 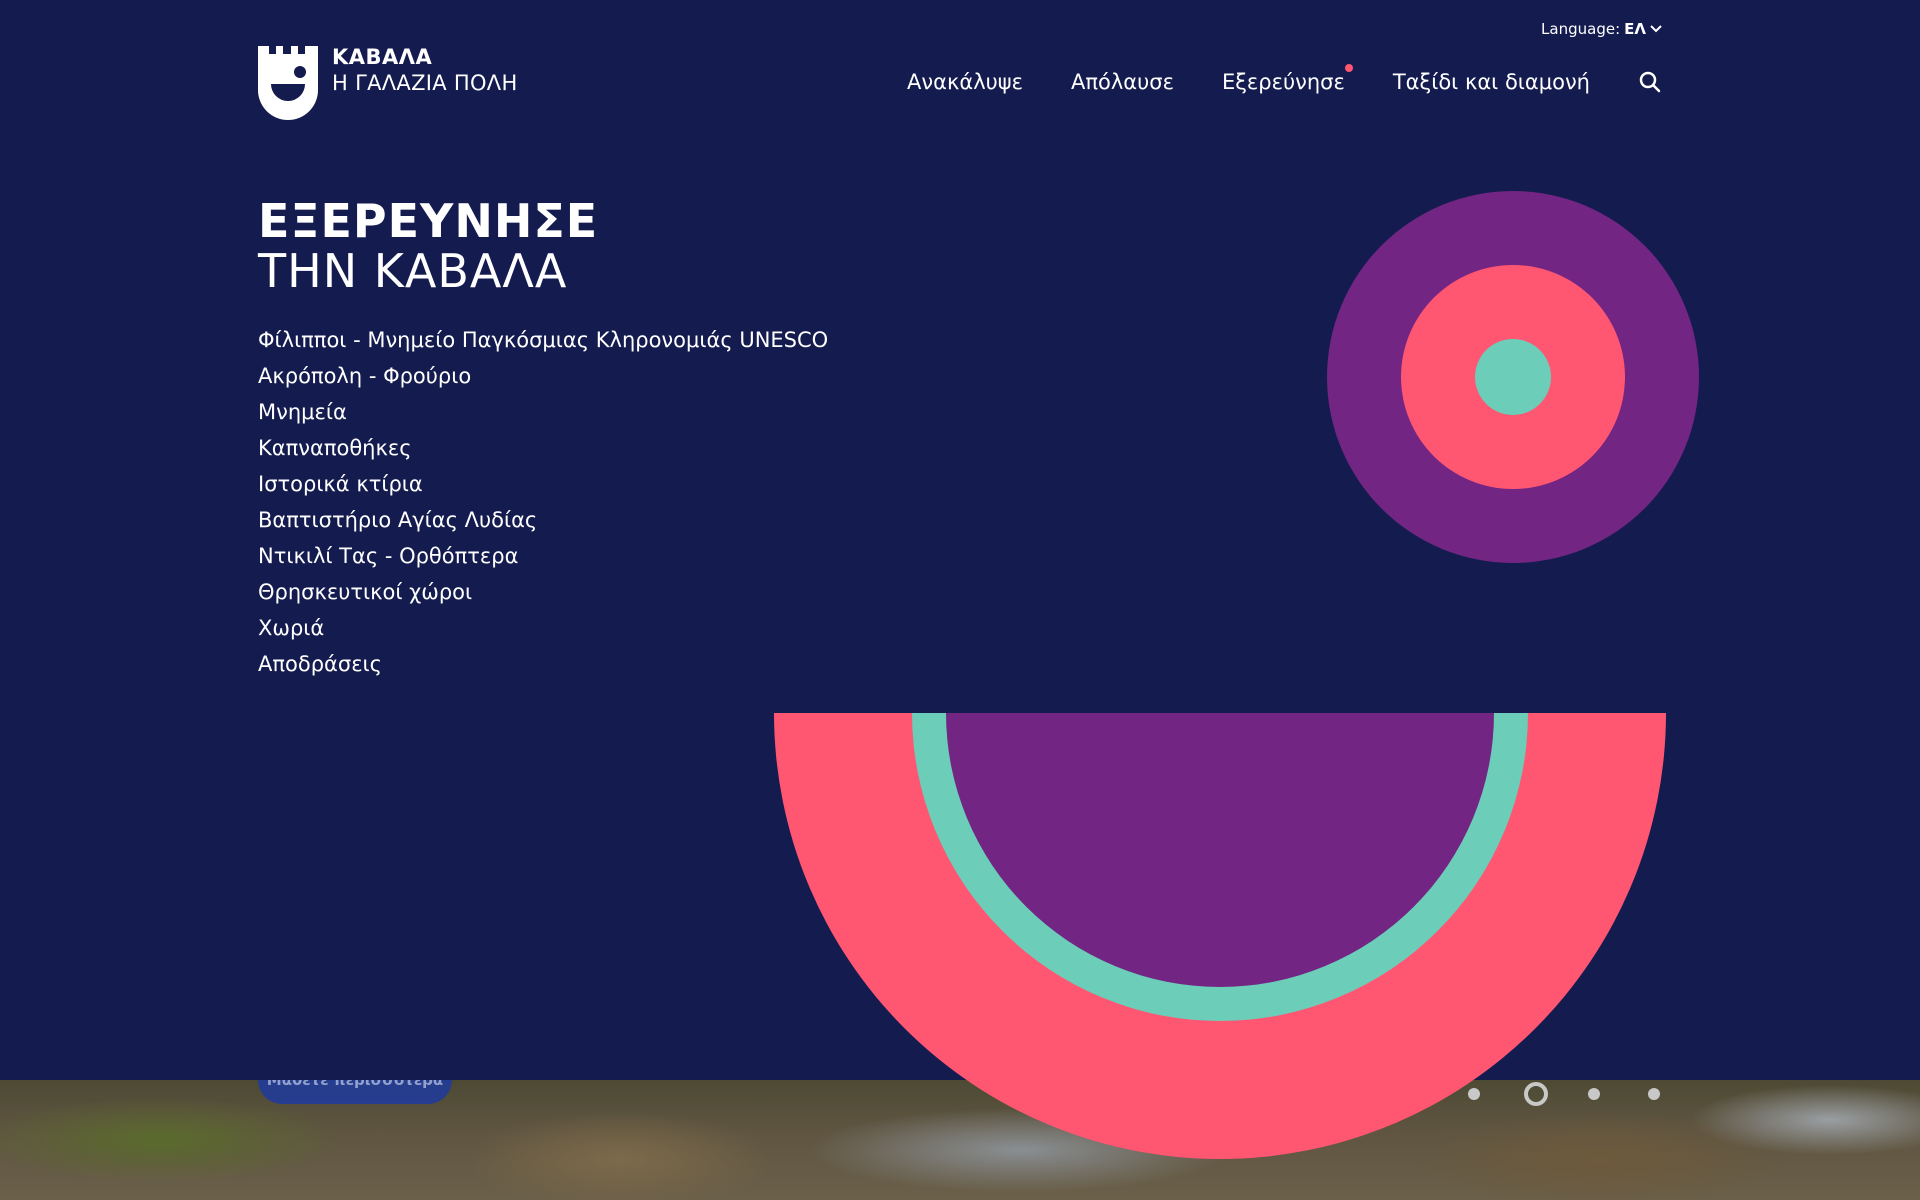 I want to click on menu-heading-light: ΤΗΝ ΚΑΒΑΛΑ, so click(x=413, y=271).